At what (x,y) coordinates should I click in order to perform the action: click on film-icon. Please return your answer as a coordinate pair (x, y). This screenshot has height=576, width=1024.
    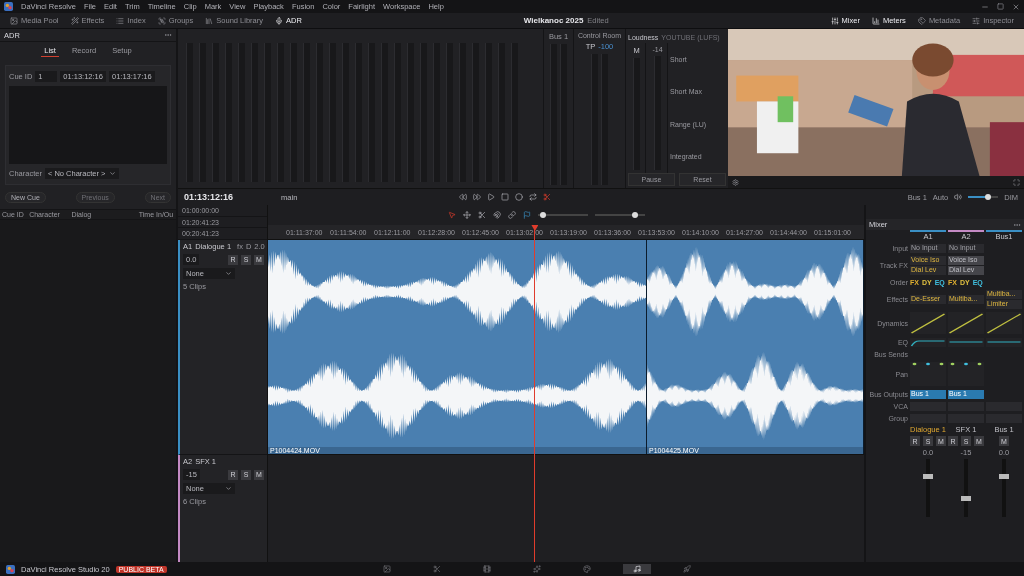
    Looking at the image, I should click on (486, 569).